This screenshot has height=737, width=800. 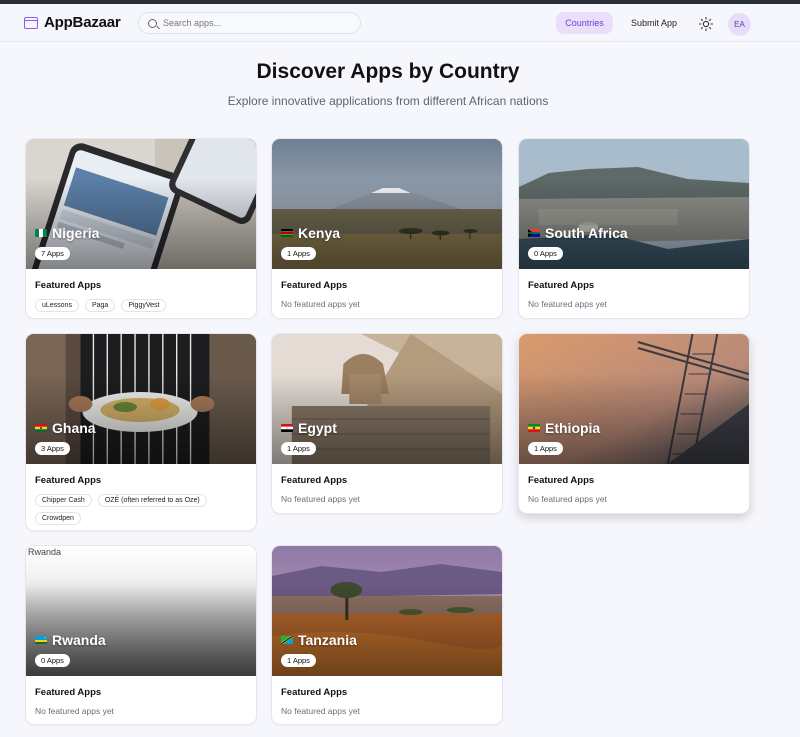 I want to click on country-title: Rwanda, so click(x=70, y=640).